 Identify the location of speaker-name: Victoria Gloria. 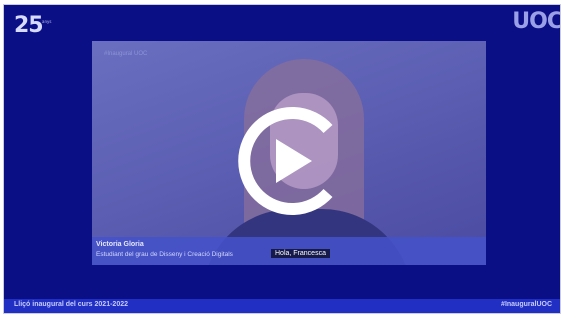
(120, 244).